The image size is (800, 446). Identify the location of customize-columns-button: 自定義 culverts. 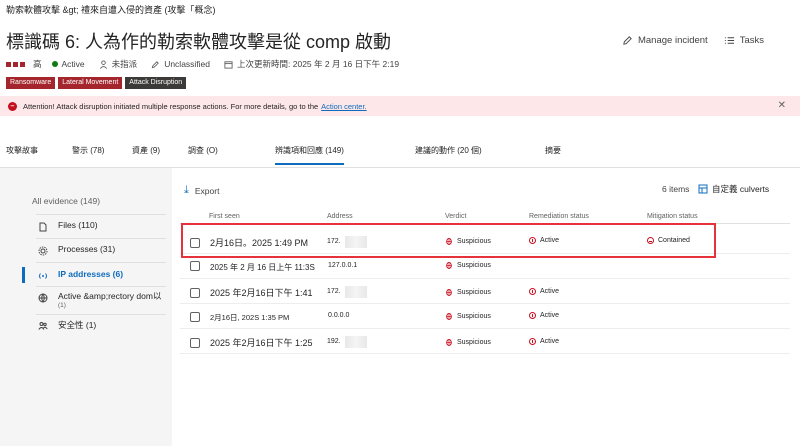
(733, 189).